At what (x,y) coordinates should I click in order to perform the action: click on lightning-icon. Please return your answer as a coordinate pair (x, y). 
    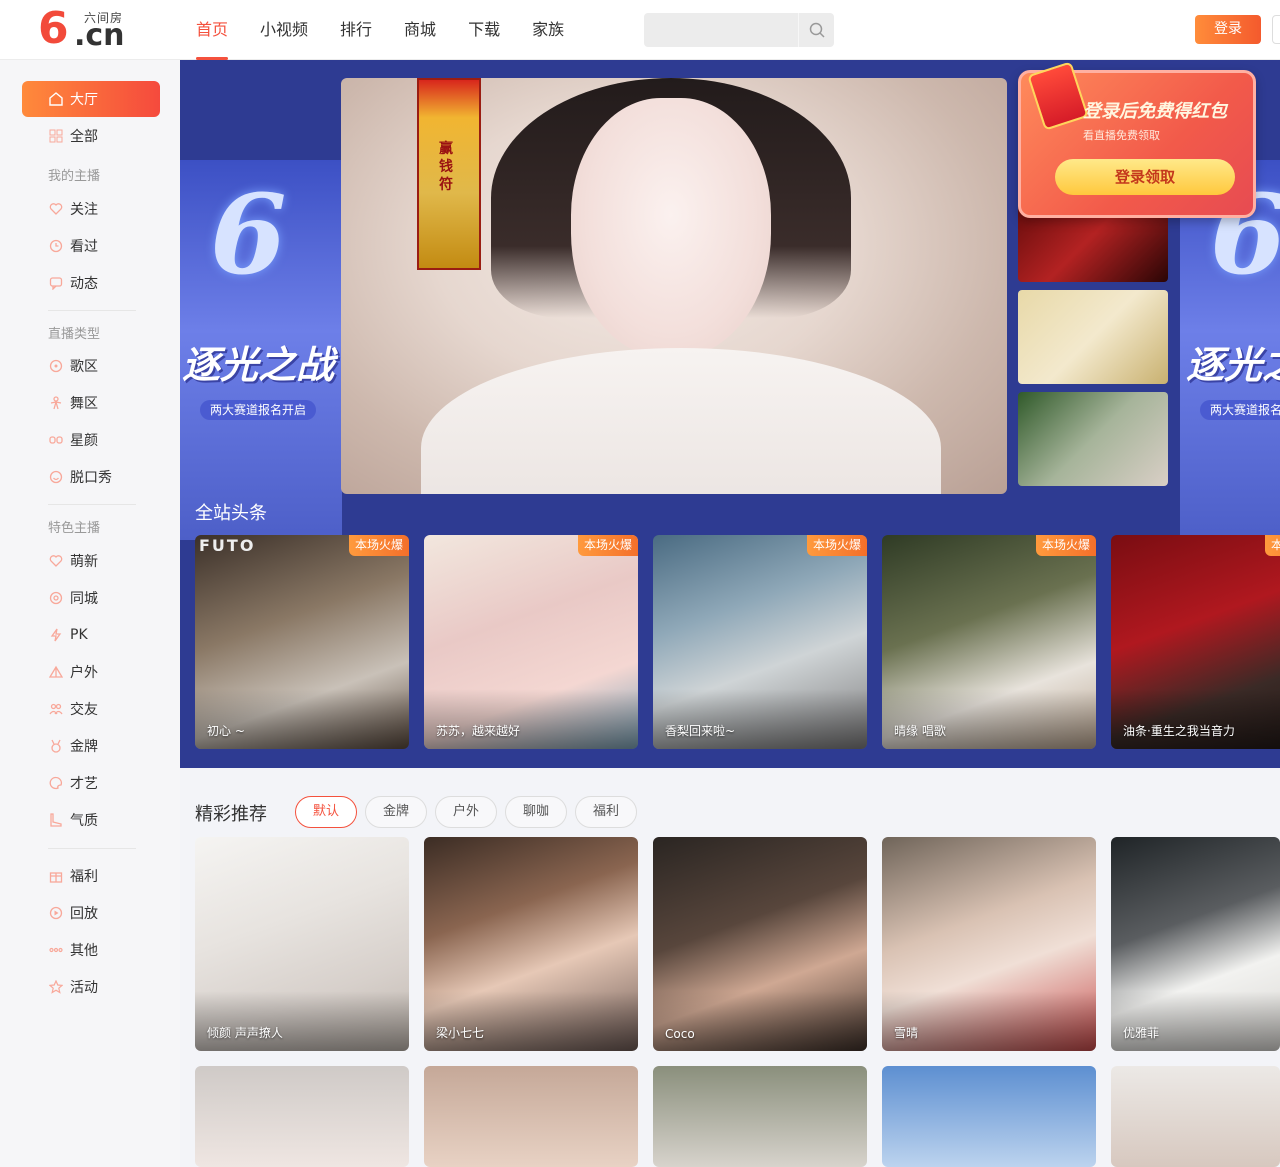
    Looking at the image, I should click on (56, 635).